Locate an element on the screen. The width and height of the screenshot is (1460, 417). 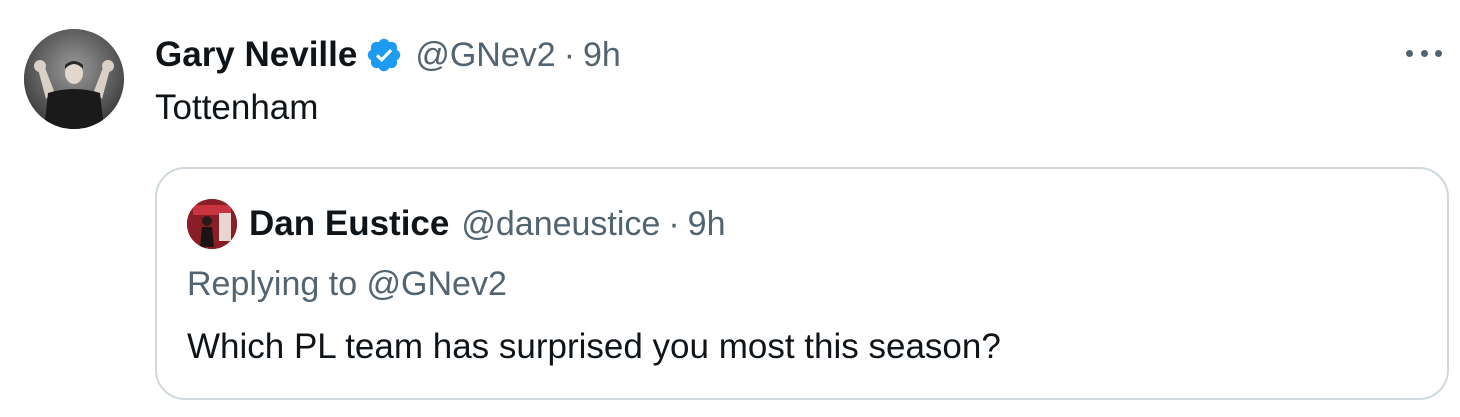
tweet-header: Gary Neville @GNev2 · 9h is located at coordinates (388, 55).